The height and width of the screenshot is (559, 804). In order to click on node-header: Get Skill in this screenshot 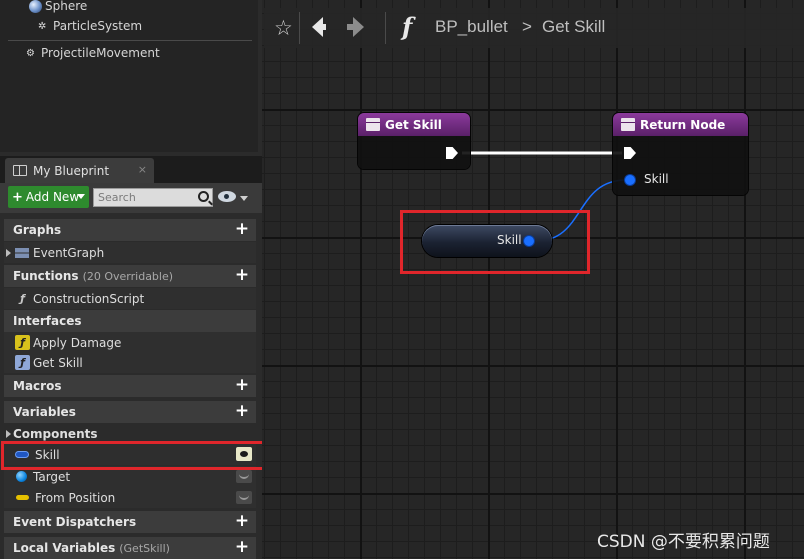, I will do `click(414, 124)`.